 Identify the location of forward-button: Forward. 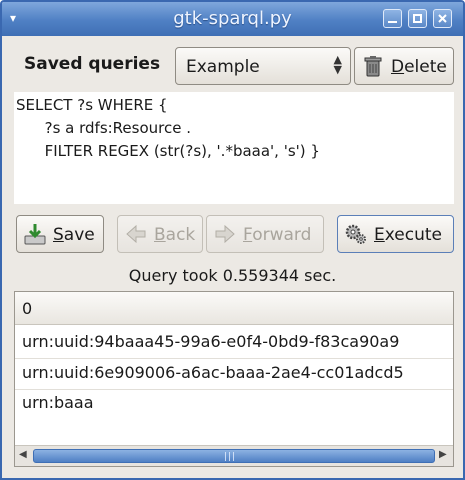
(265, 234).